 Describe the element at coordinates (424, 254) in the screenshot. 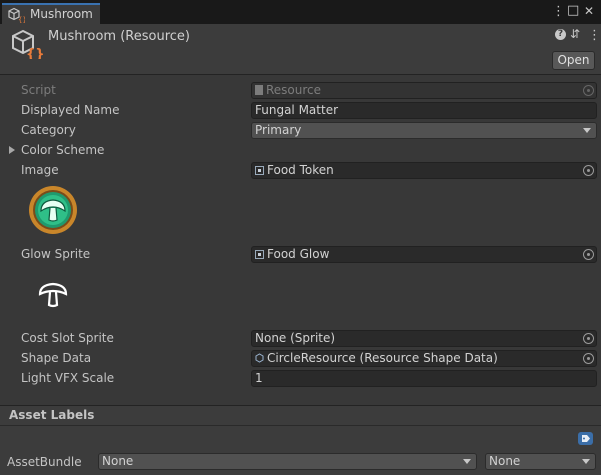

I see `glow-sprite-field: Food Glow` at that location.